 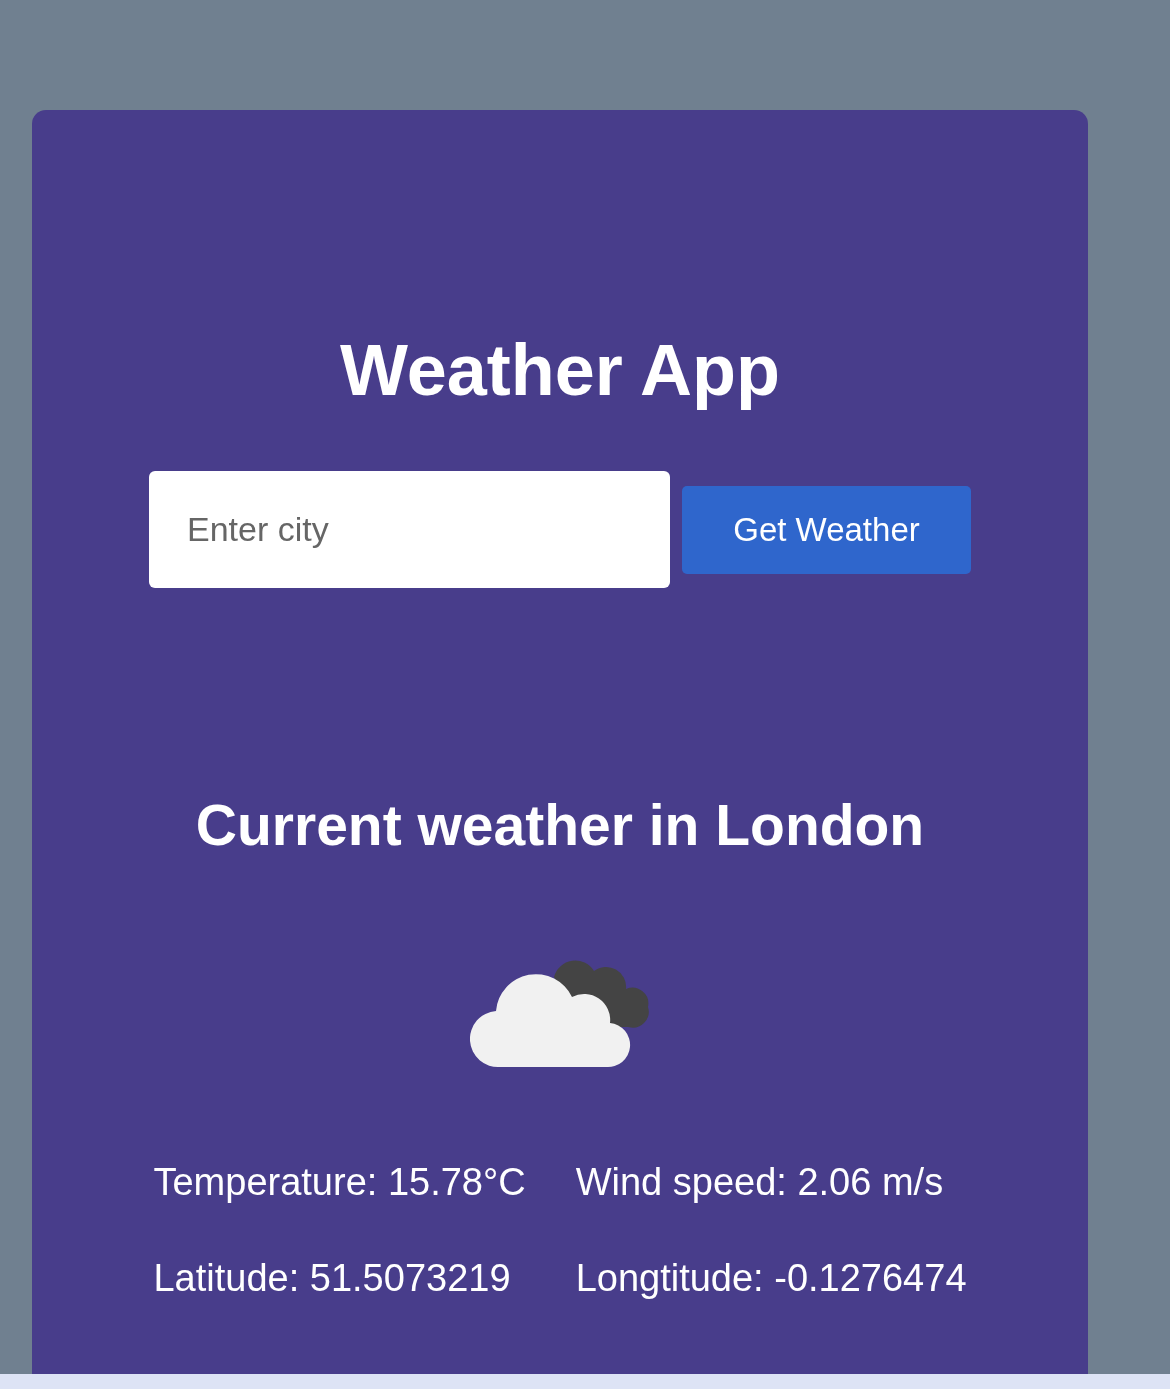 I want to click on weather-heading: Current weather in London, so click(x=560, y=825).